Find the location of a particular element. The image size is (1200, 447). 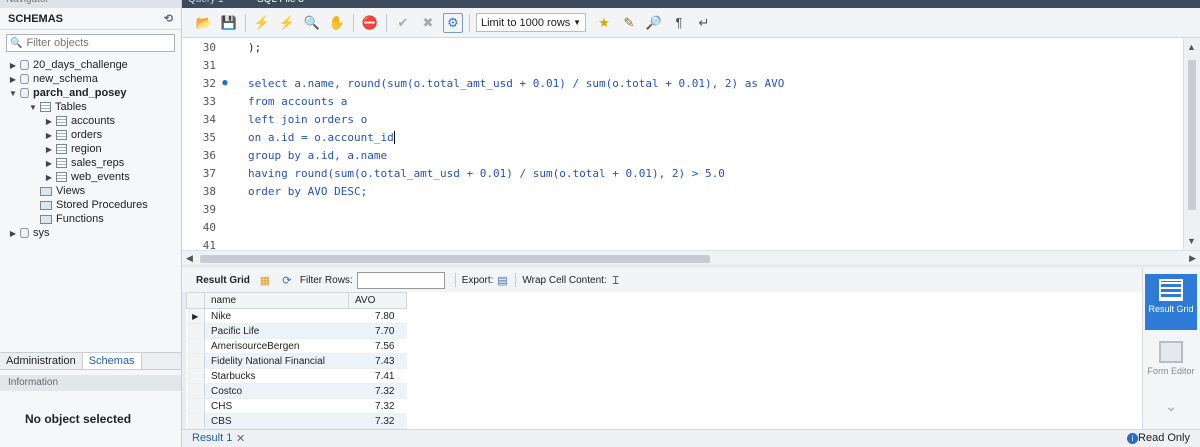

editor-horizontal-scrollbar: ◀ ▶ is located at coordinates (691, 258).